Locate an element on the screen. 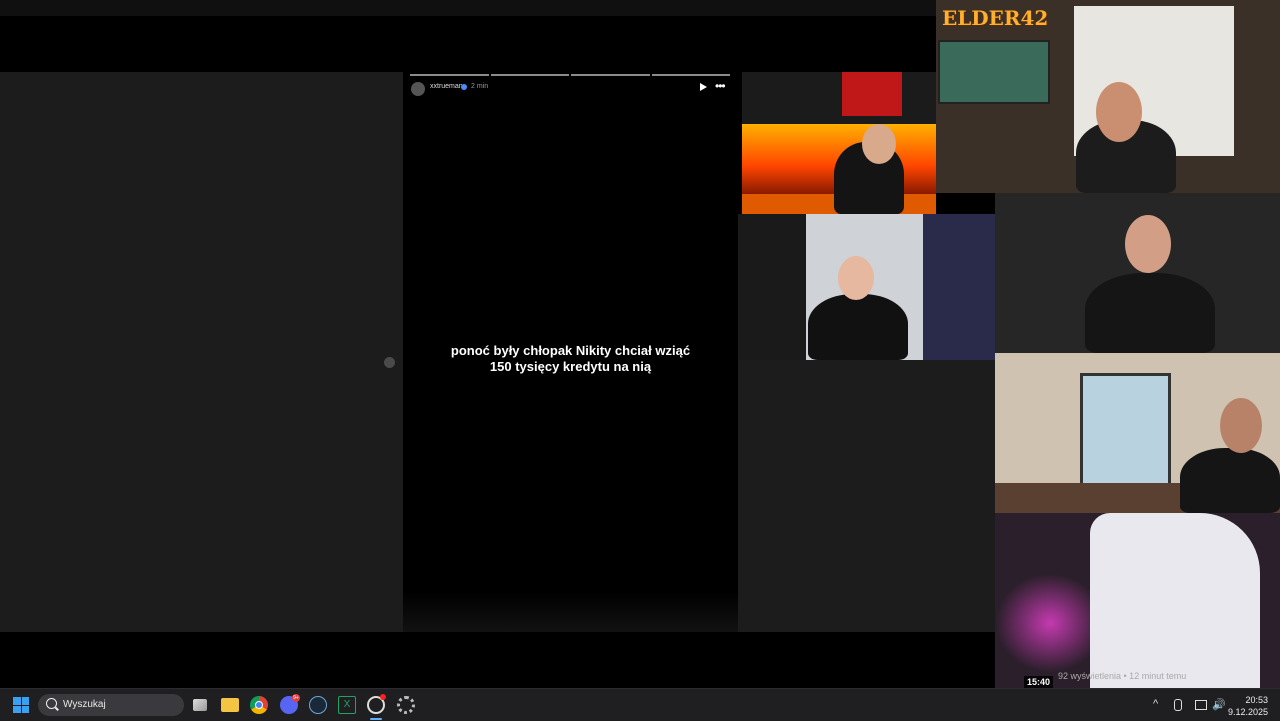 Image resolution: width=1280 pixels, height=721 pixels. settings-icon is located at coordinates (406, 705).